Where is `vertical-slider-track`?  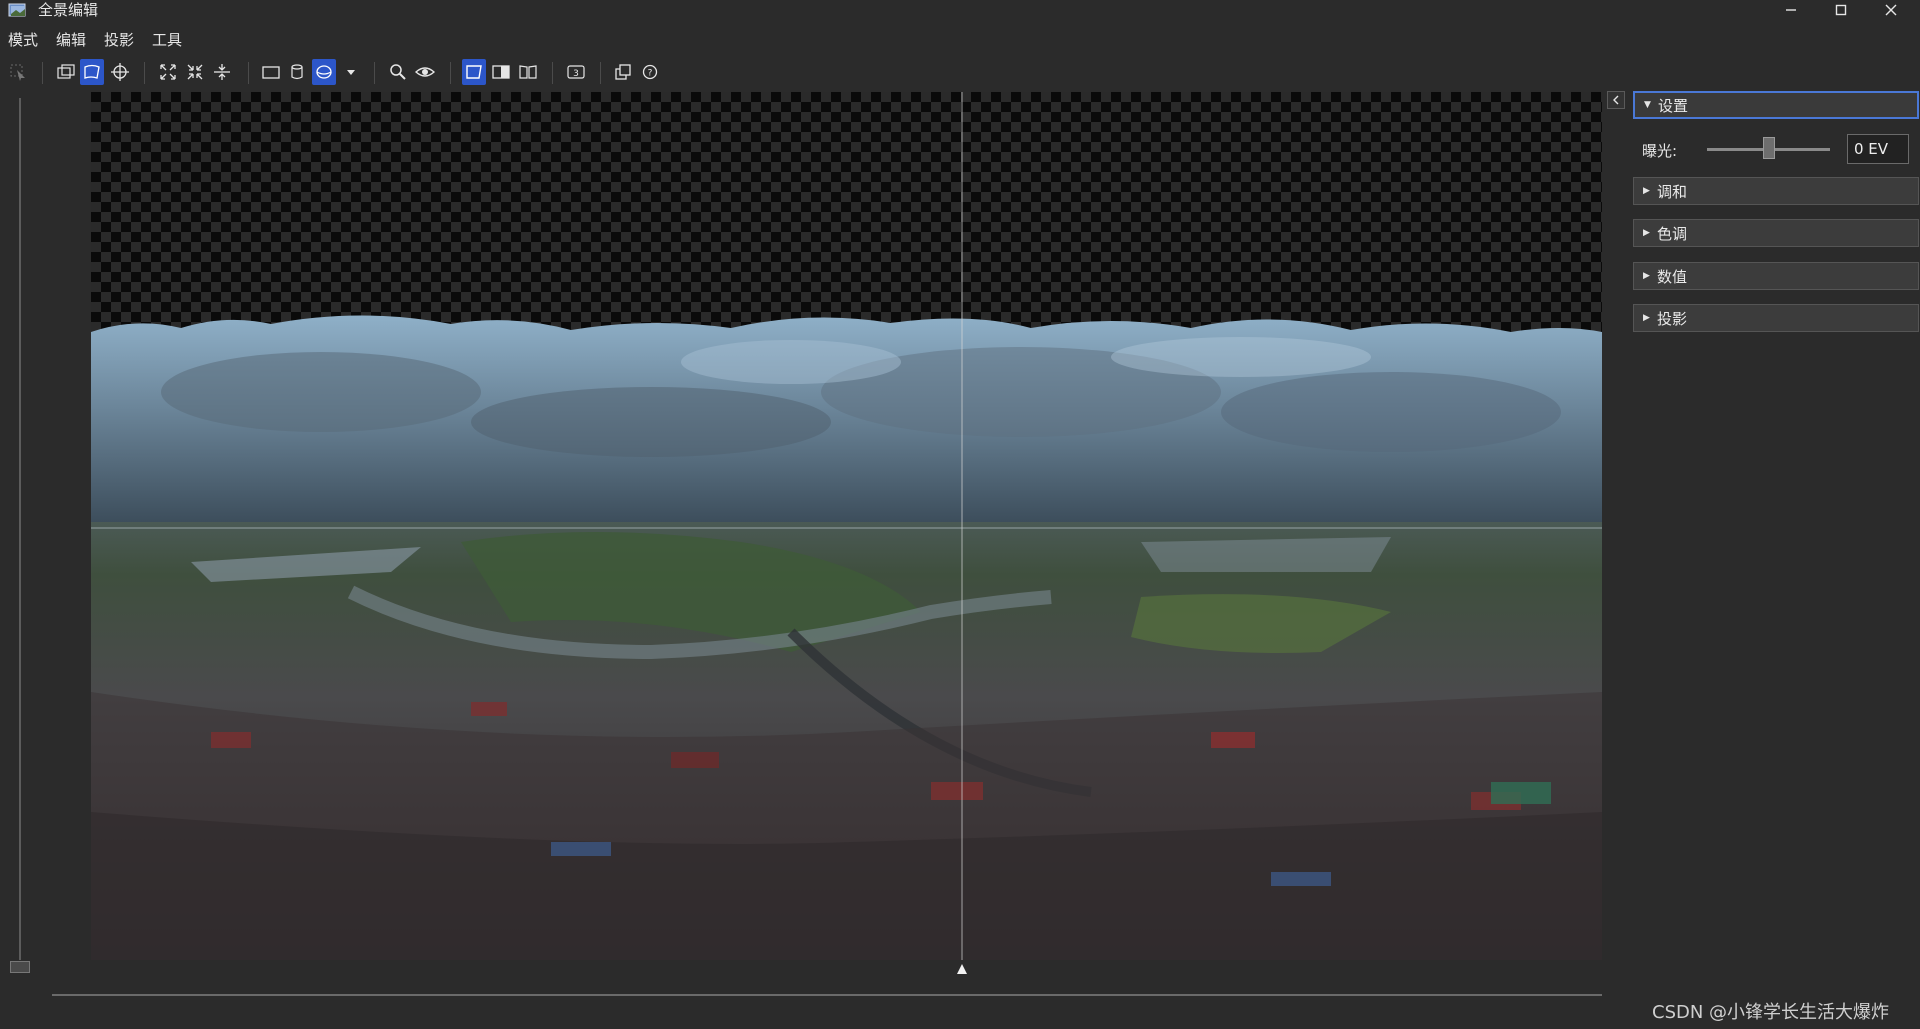
vertical-slider-track is located at coordinates (20, 529).